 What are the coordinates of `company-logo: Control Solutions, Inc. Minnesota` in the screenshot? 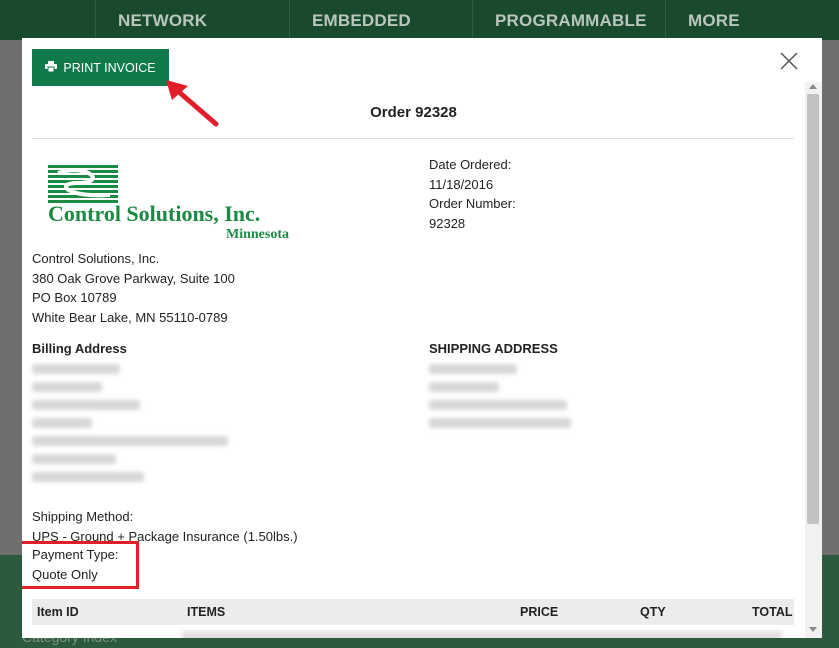 It's located at (184, 205).